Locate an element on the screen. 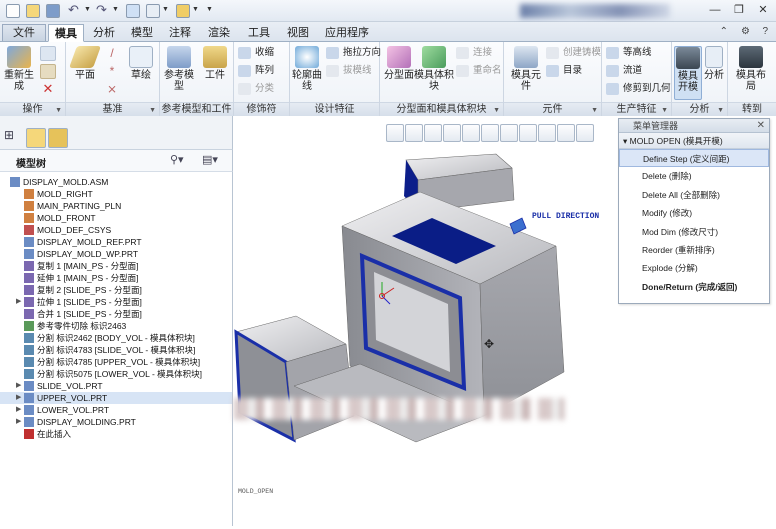  display-style-icon is located at coordinates (471, 133).